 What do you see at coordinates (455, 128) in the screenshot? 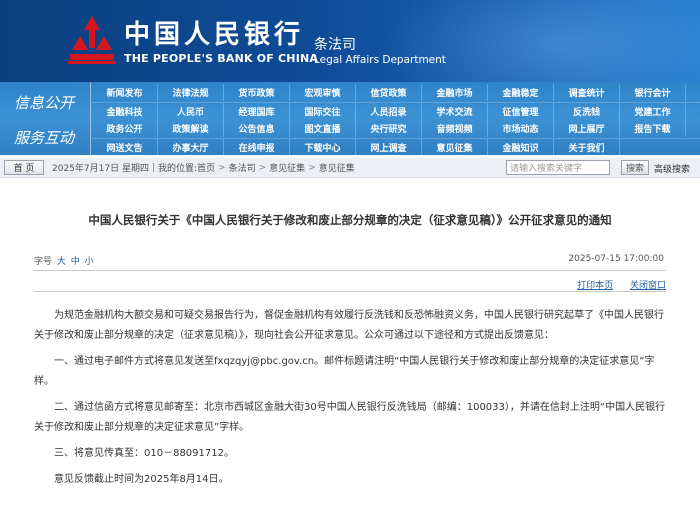
I see `nav-item: 音频视频` at bounding box center [455, 128].